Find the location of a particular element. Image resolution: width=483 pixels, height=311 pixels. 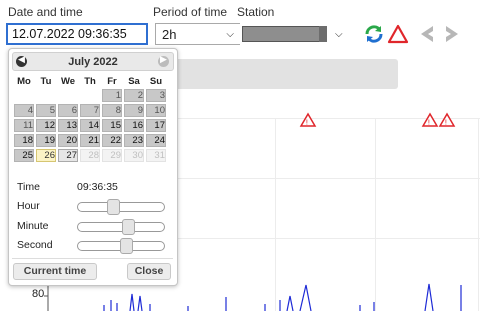

prev-month-button: ◀ is located at coordinates (21, 60).